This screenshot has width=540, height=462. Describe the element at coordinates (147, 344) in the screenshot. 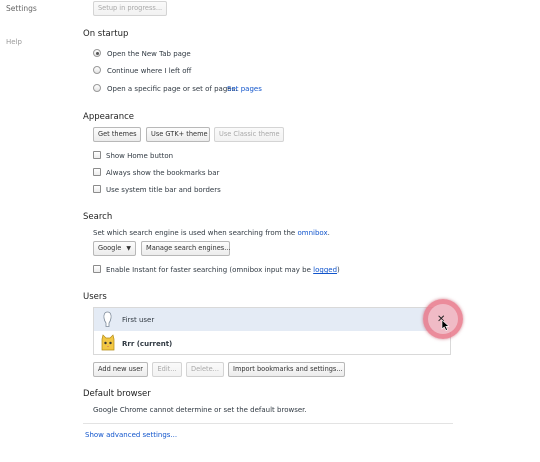

I see `user-name-current: Rrr (current)` at that location.